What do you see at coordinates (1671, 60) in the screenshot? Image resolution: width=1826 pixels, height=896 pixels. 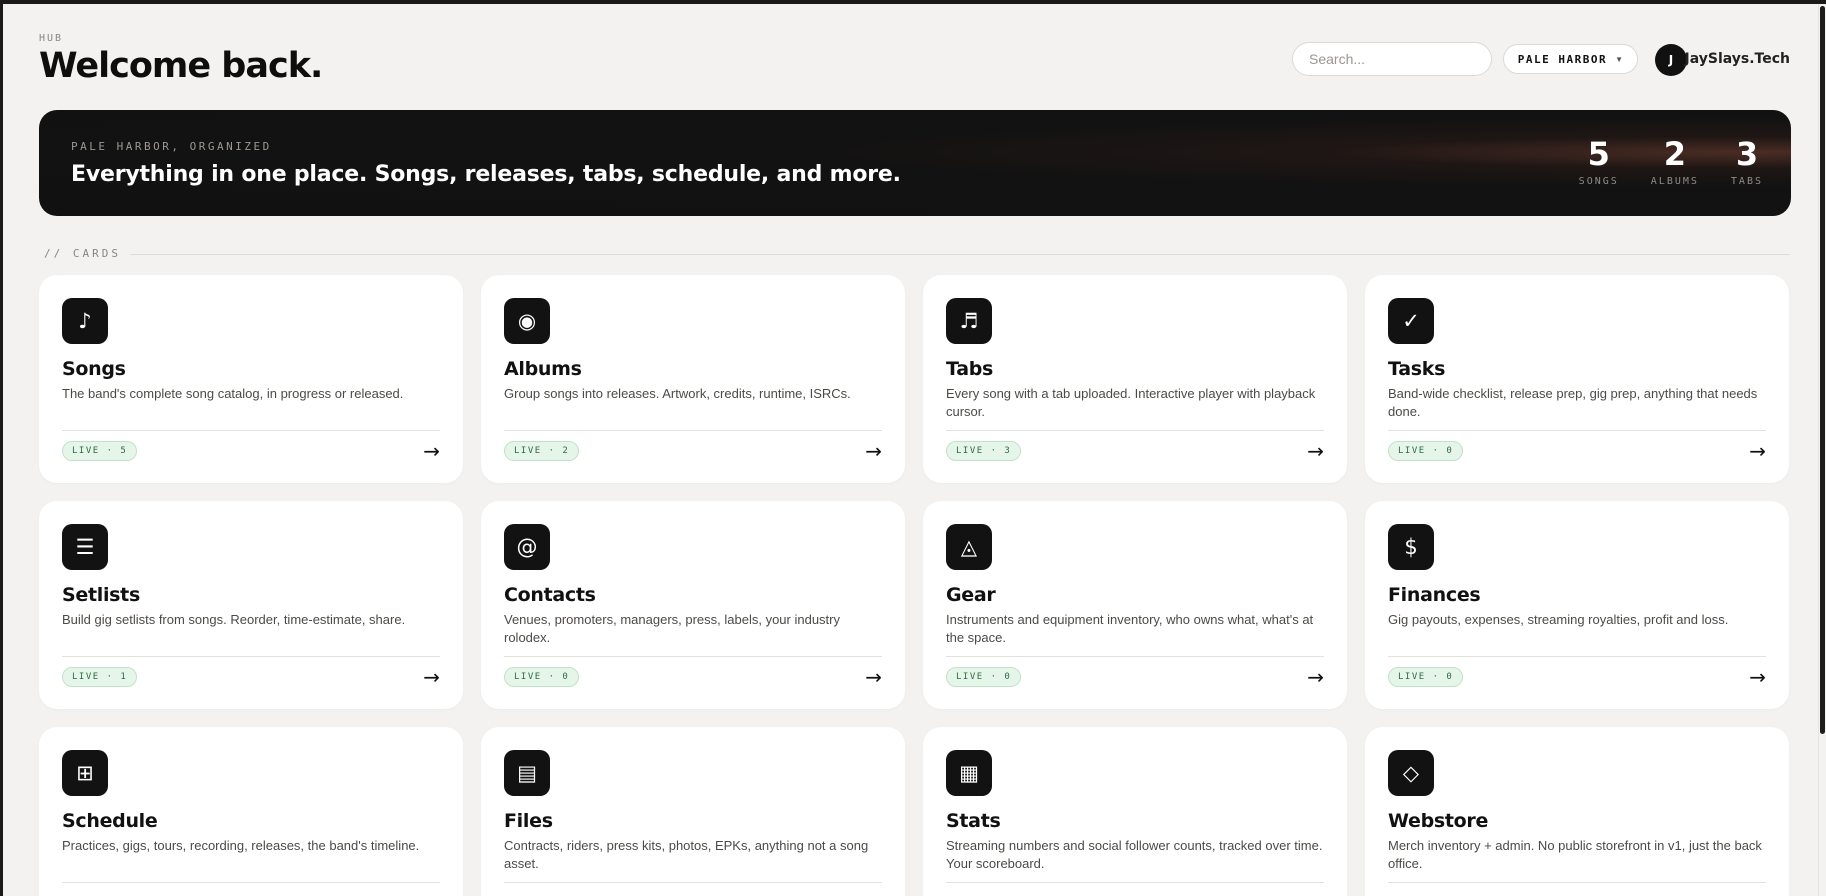 I see `avatar: J` at bounding box center [1671, 60].